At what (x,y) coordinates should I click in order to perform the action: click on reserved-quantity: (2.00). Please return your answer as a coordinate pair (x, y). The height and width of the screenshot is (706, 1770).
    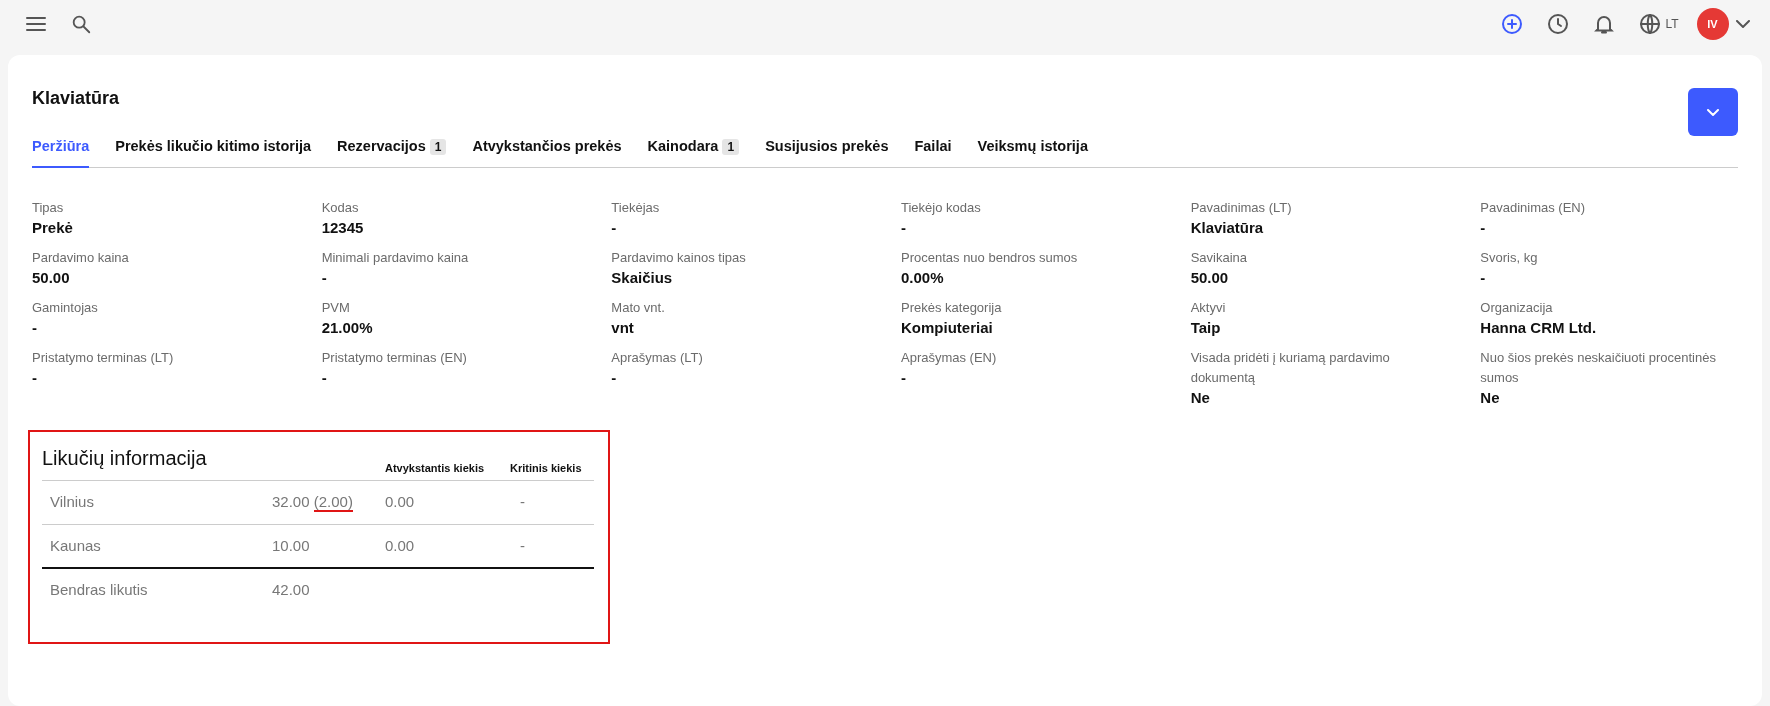
    Looking at the image, I should click on (333, 503).